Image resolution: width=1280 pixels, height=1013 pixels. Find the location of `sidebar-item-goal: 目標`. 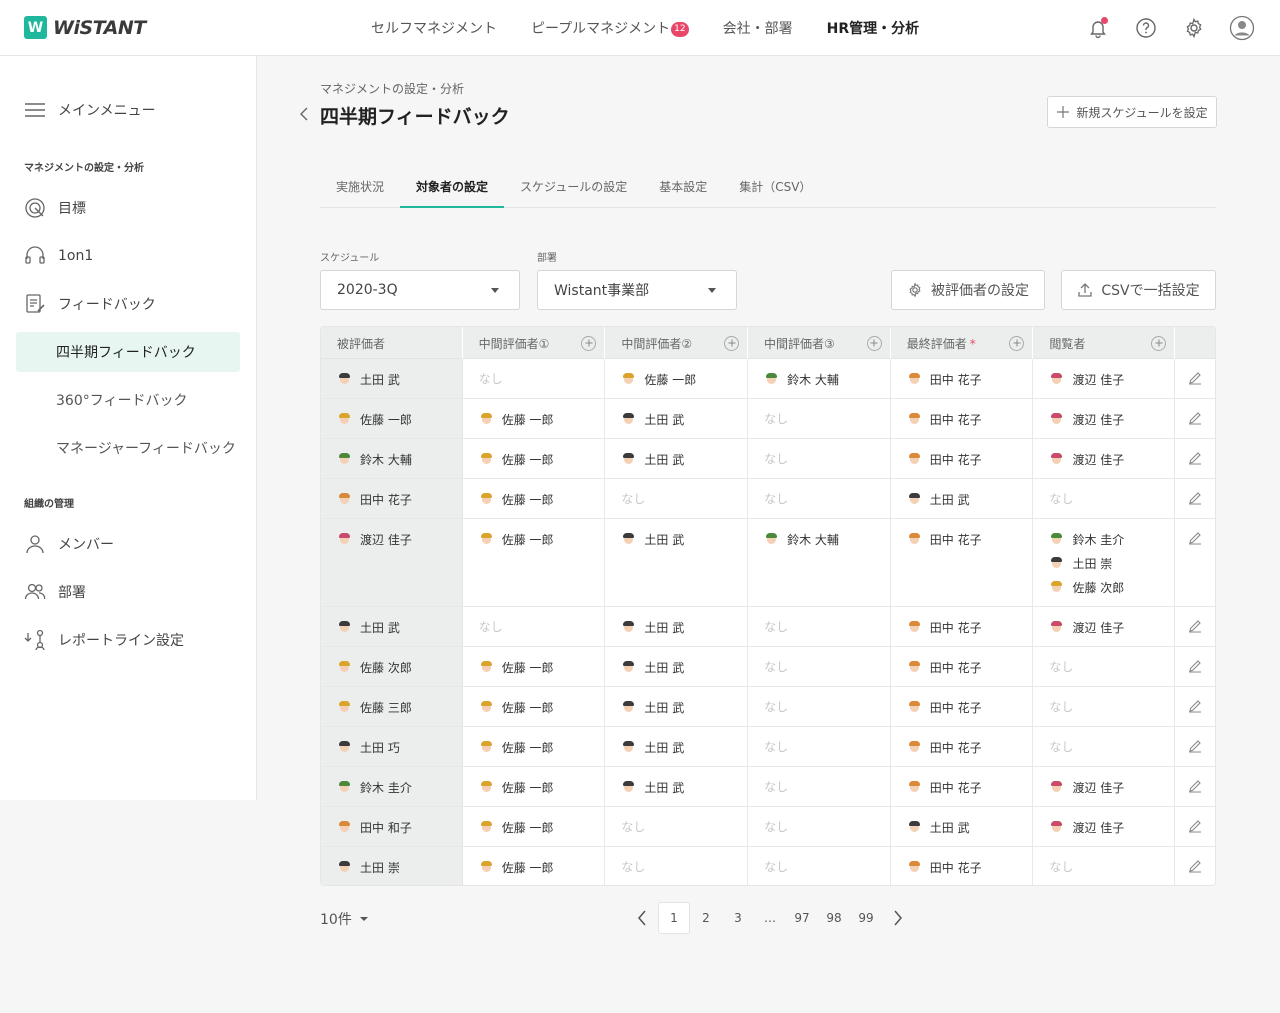

sidebar-item-goal: 目標 is located at coordinates (55, 208).